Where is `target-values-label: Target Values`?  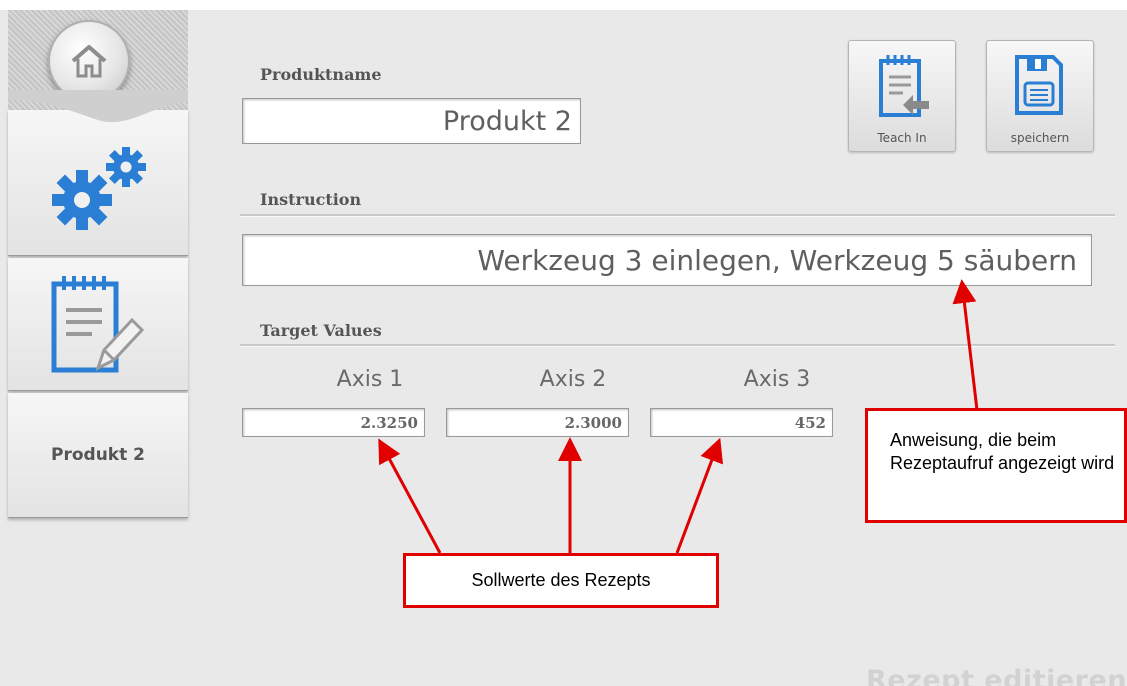
target-values-label: Target Values is located at coordinates (321, 330).